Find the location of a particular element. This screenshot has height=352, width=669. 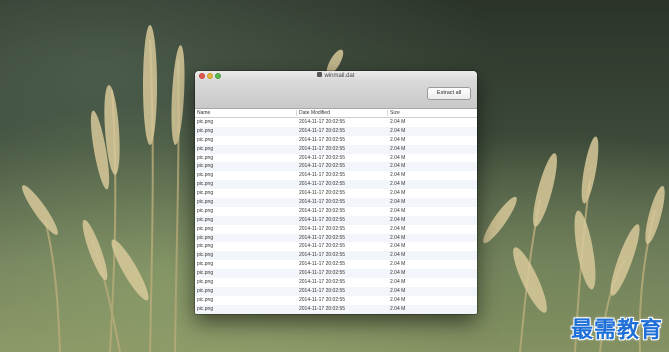

column-header-size: Size is located at coordinates (395, 113).